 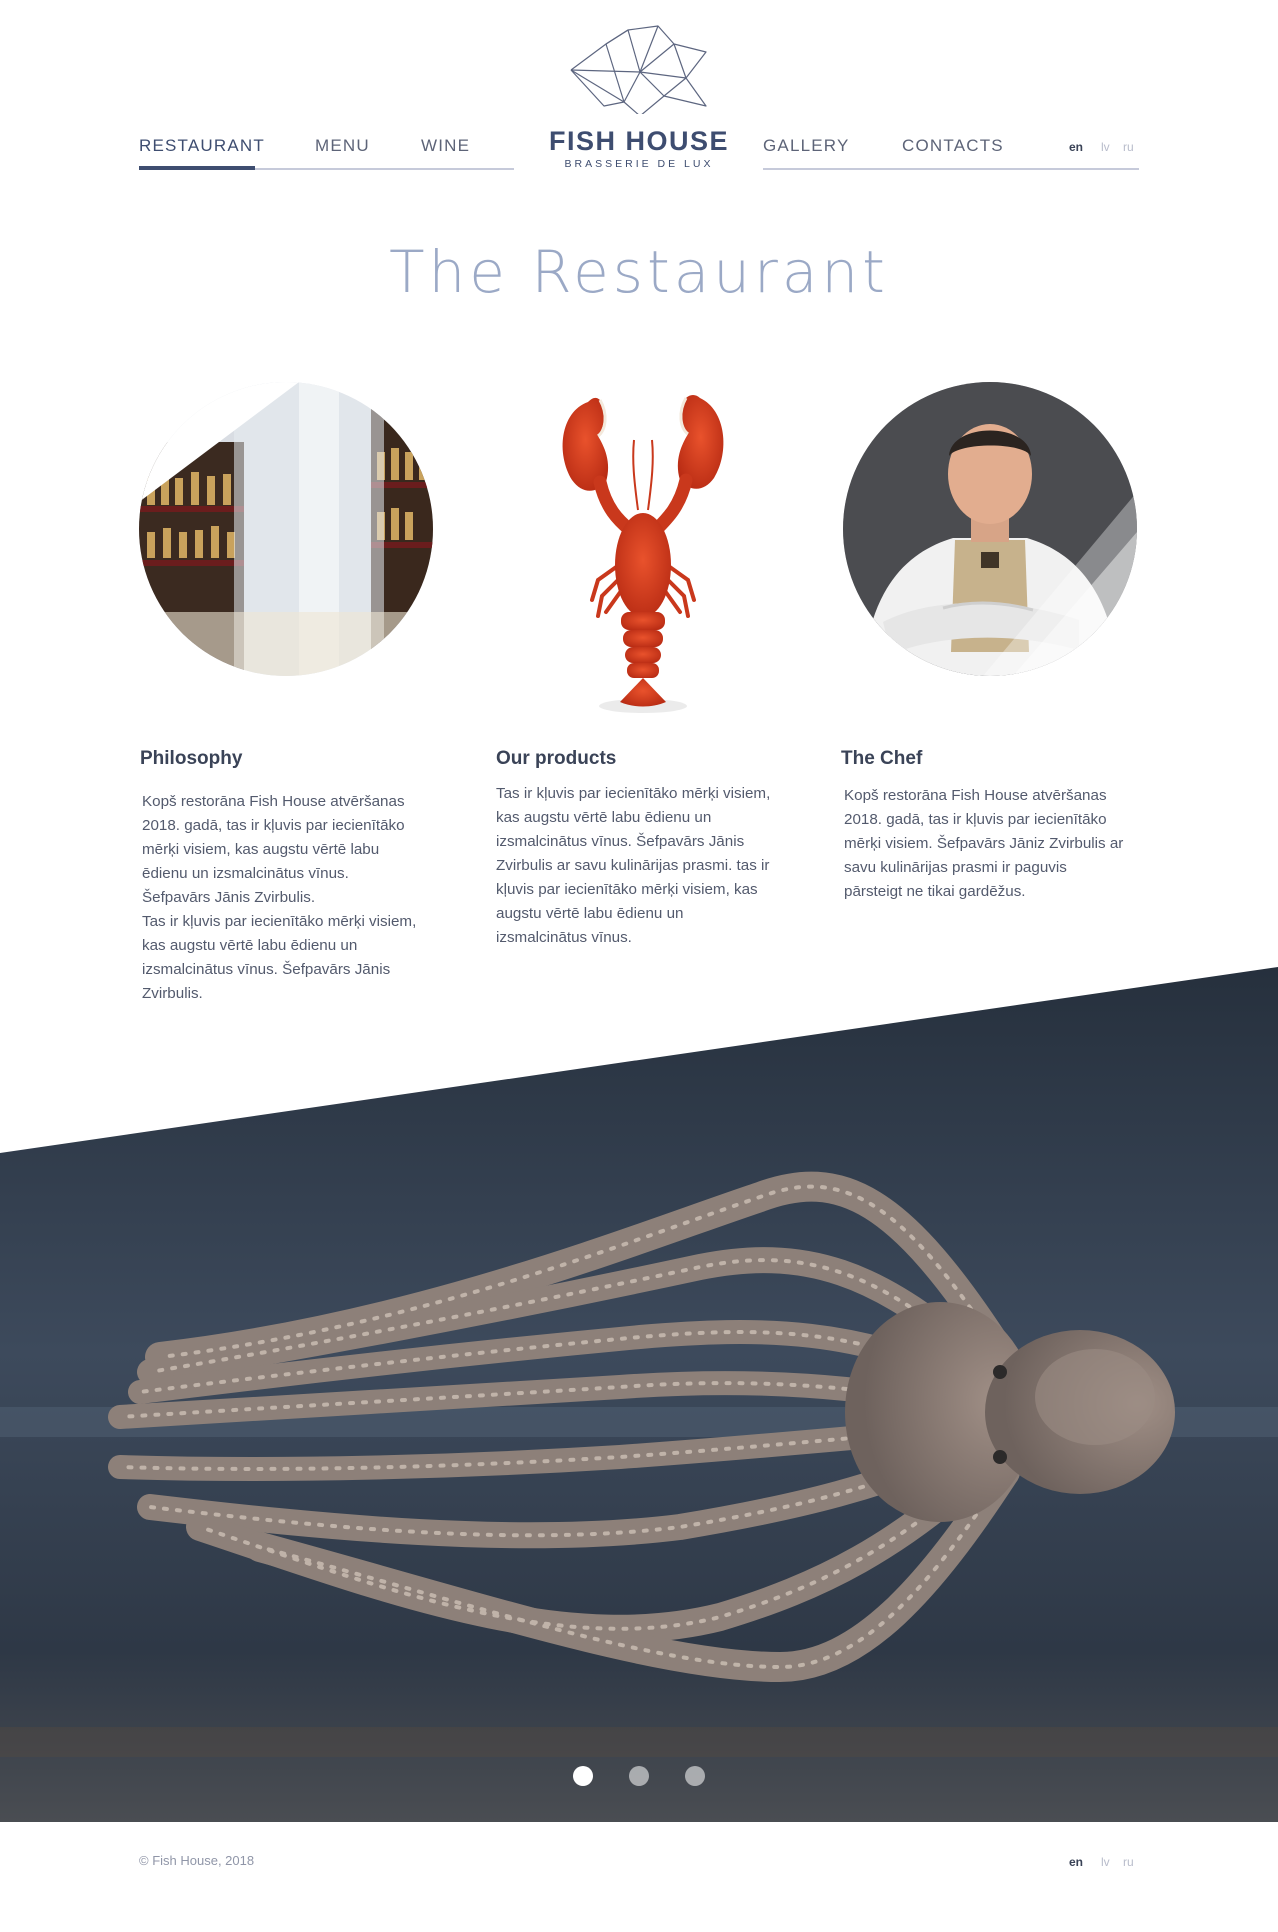 I want to click on logo-title: FISH HOUSE, so click(x=639, y=141).